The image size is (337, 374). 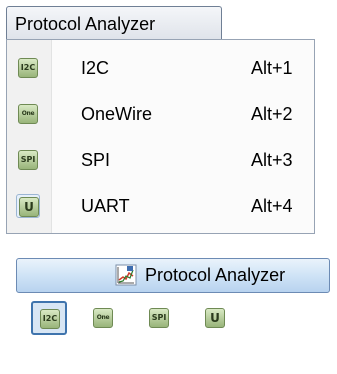 I want to click on menu-item-i2c: I2C I2C Alt+1, so click(x=160, y=68).